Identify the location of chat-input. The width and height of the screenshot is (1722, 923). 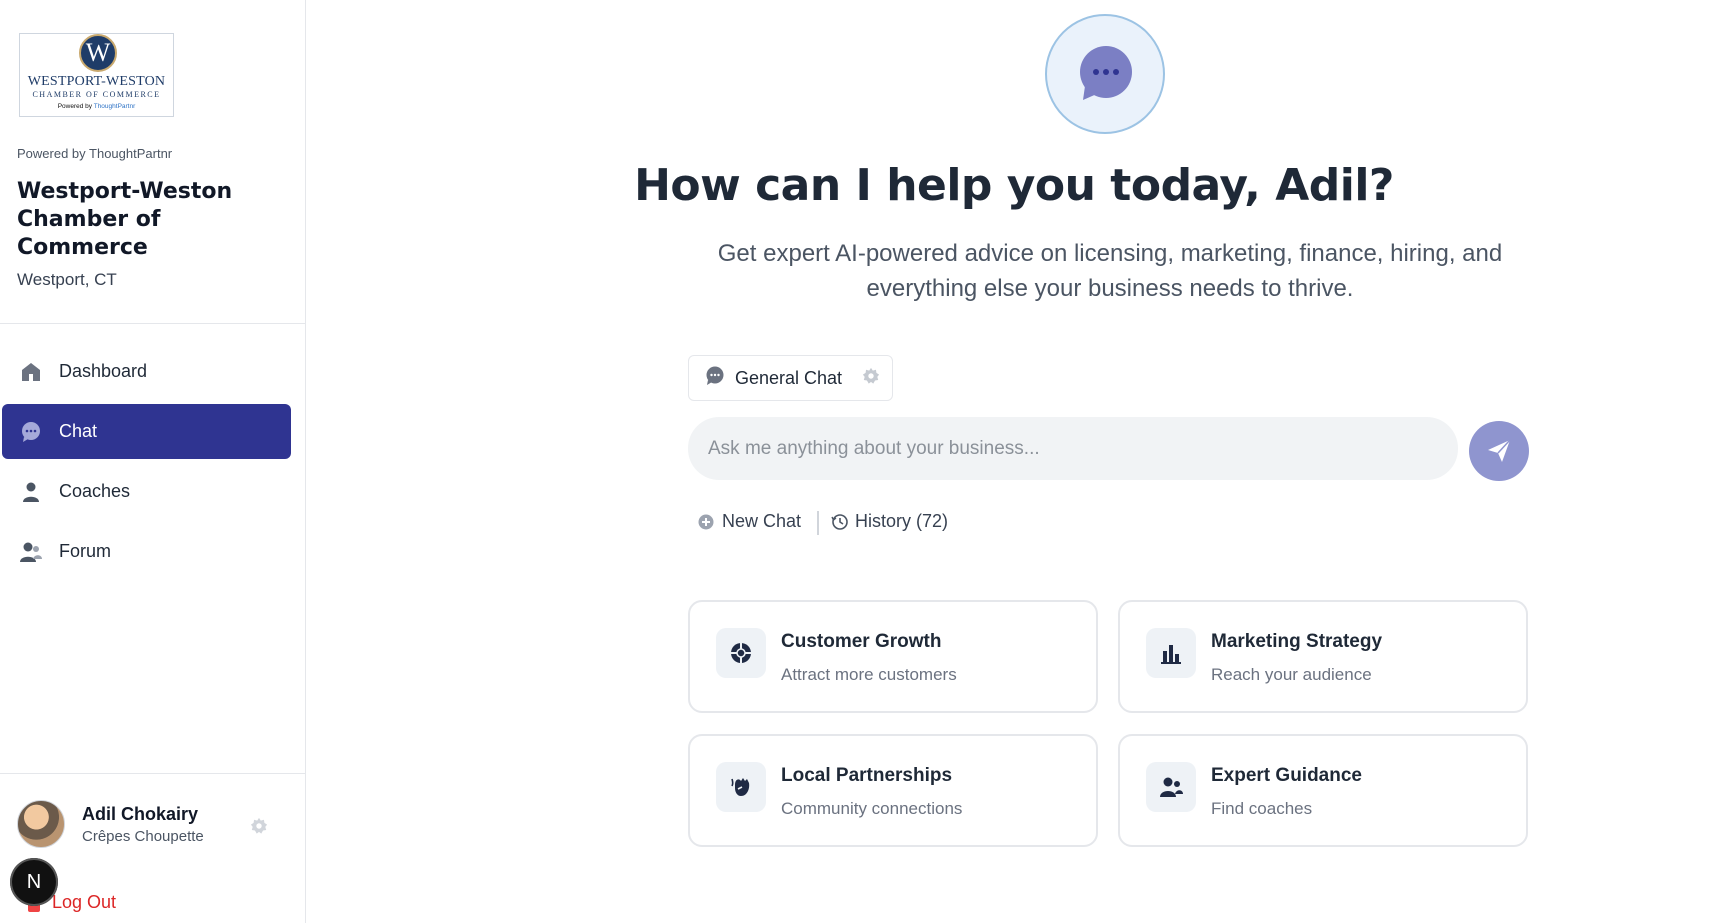
(1073, 448).